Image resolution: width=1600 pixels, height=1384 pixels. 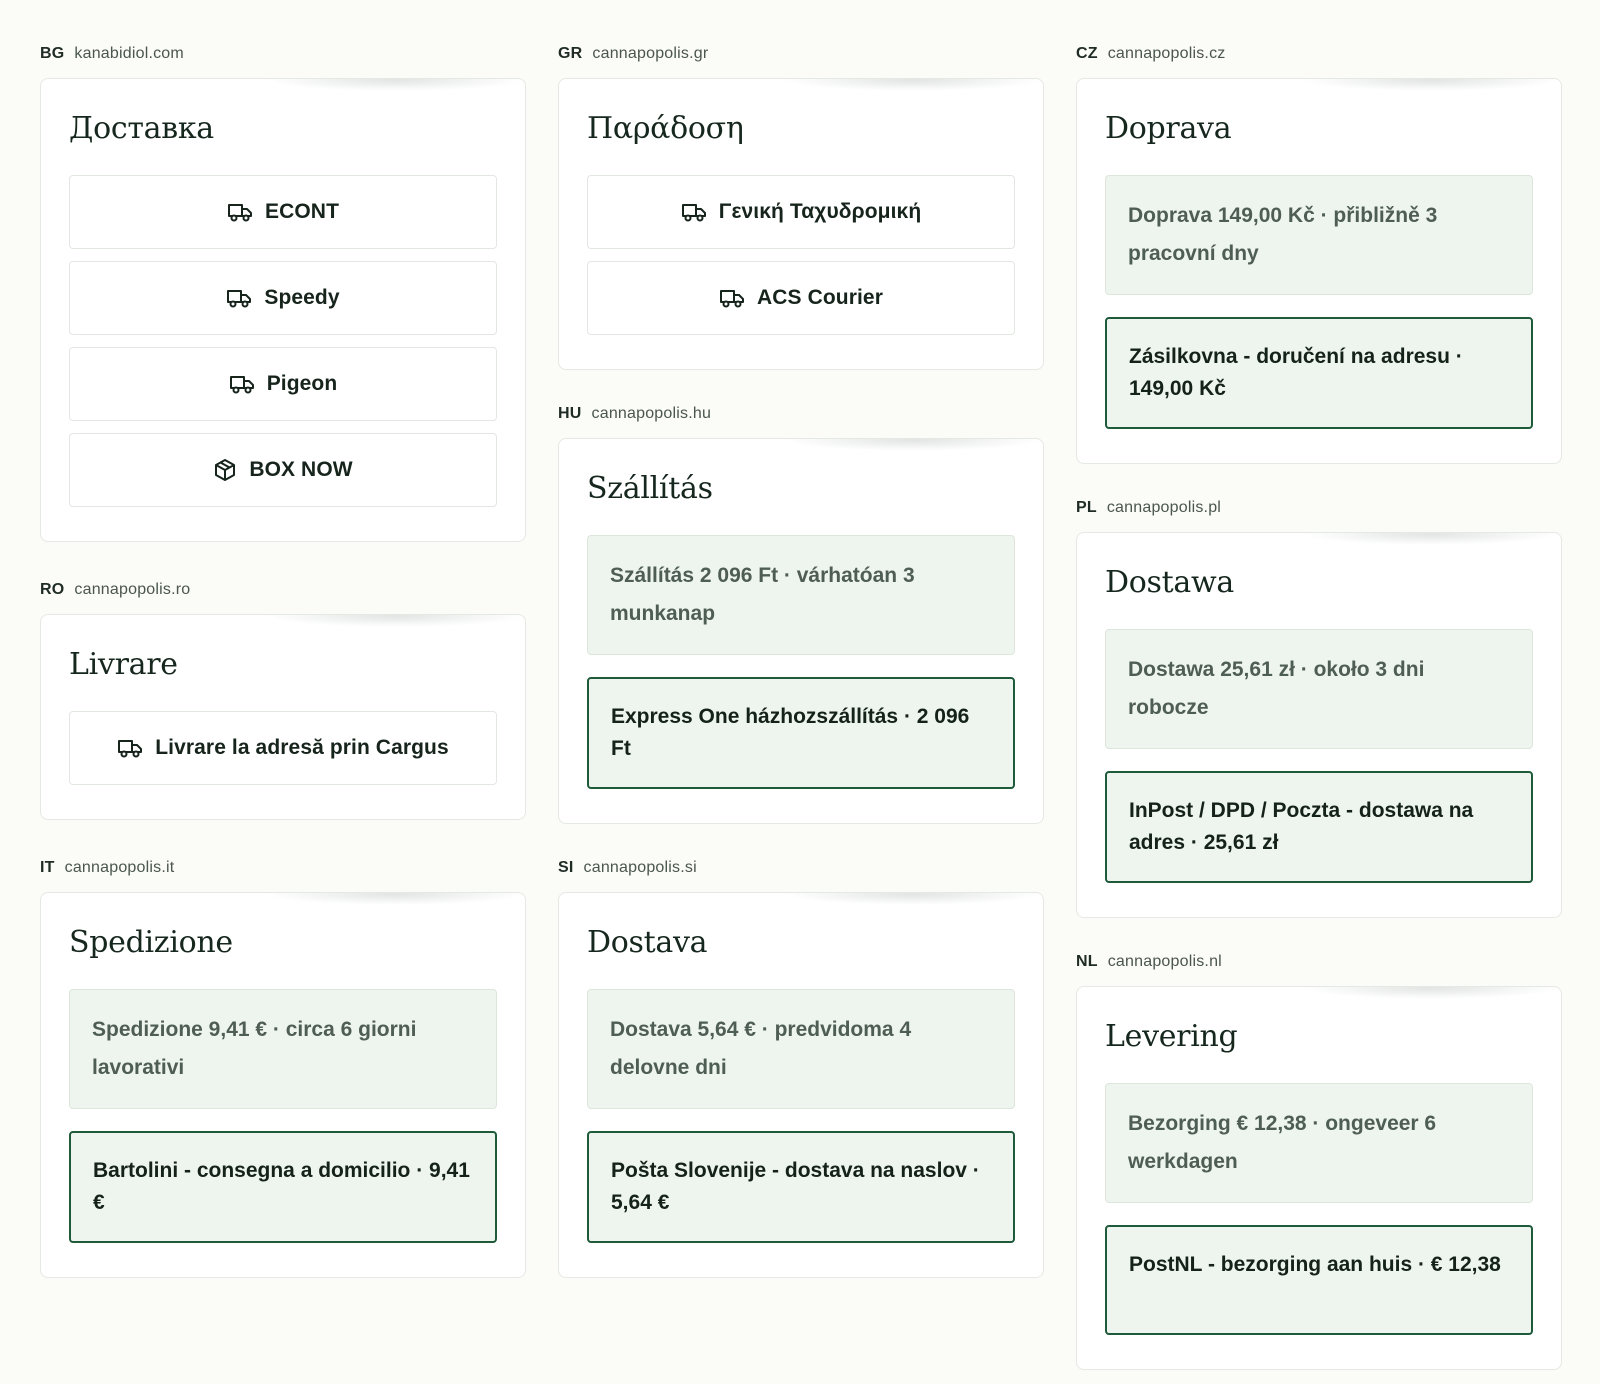 What do you see at coordinates (123, 664) in the screenshot?
I see `shipping-title: Livrare` at bounding box center [123, 664].